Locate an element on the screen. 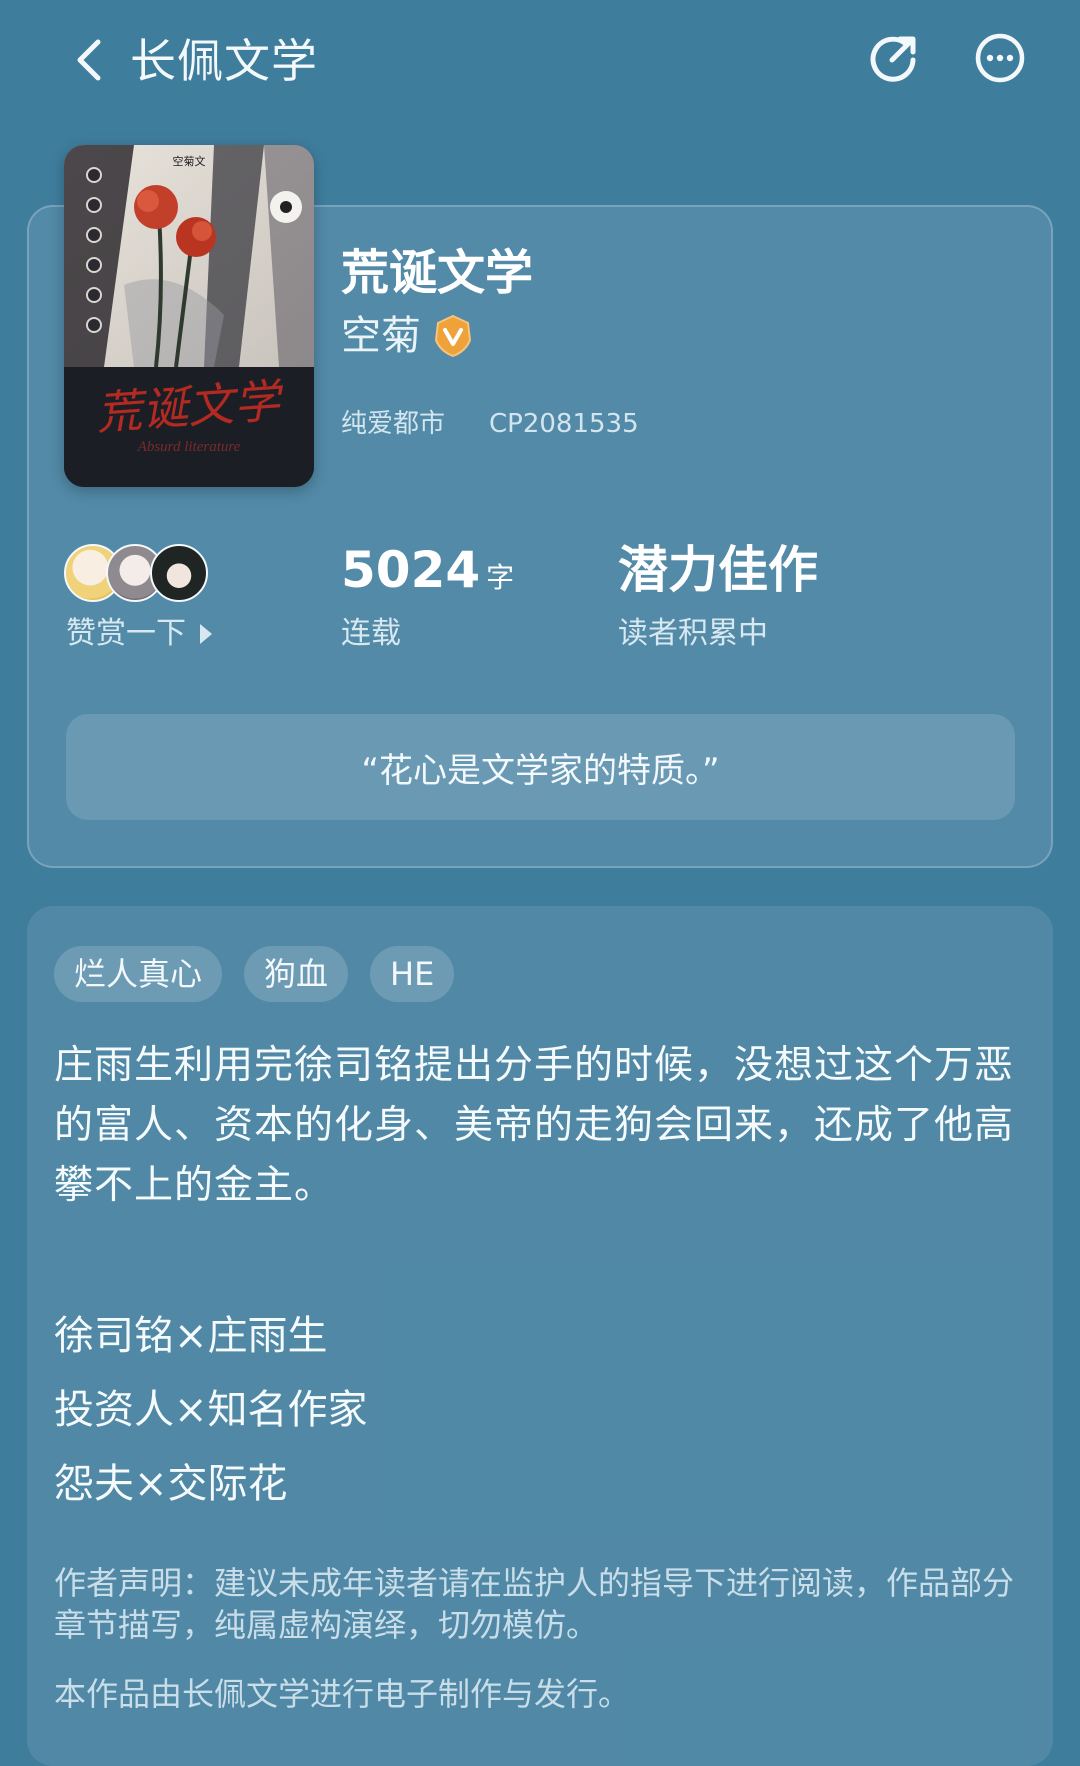 Image resolution: width=1080 pixels, height=1766 pixels. caret-right-icon is located at coordinates (206, 634).